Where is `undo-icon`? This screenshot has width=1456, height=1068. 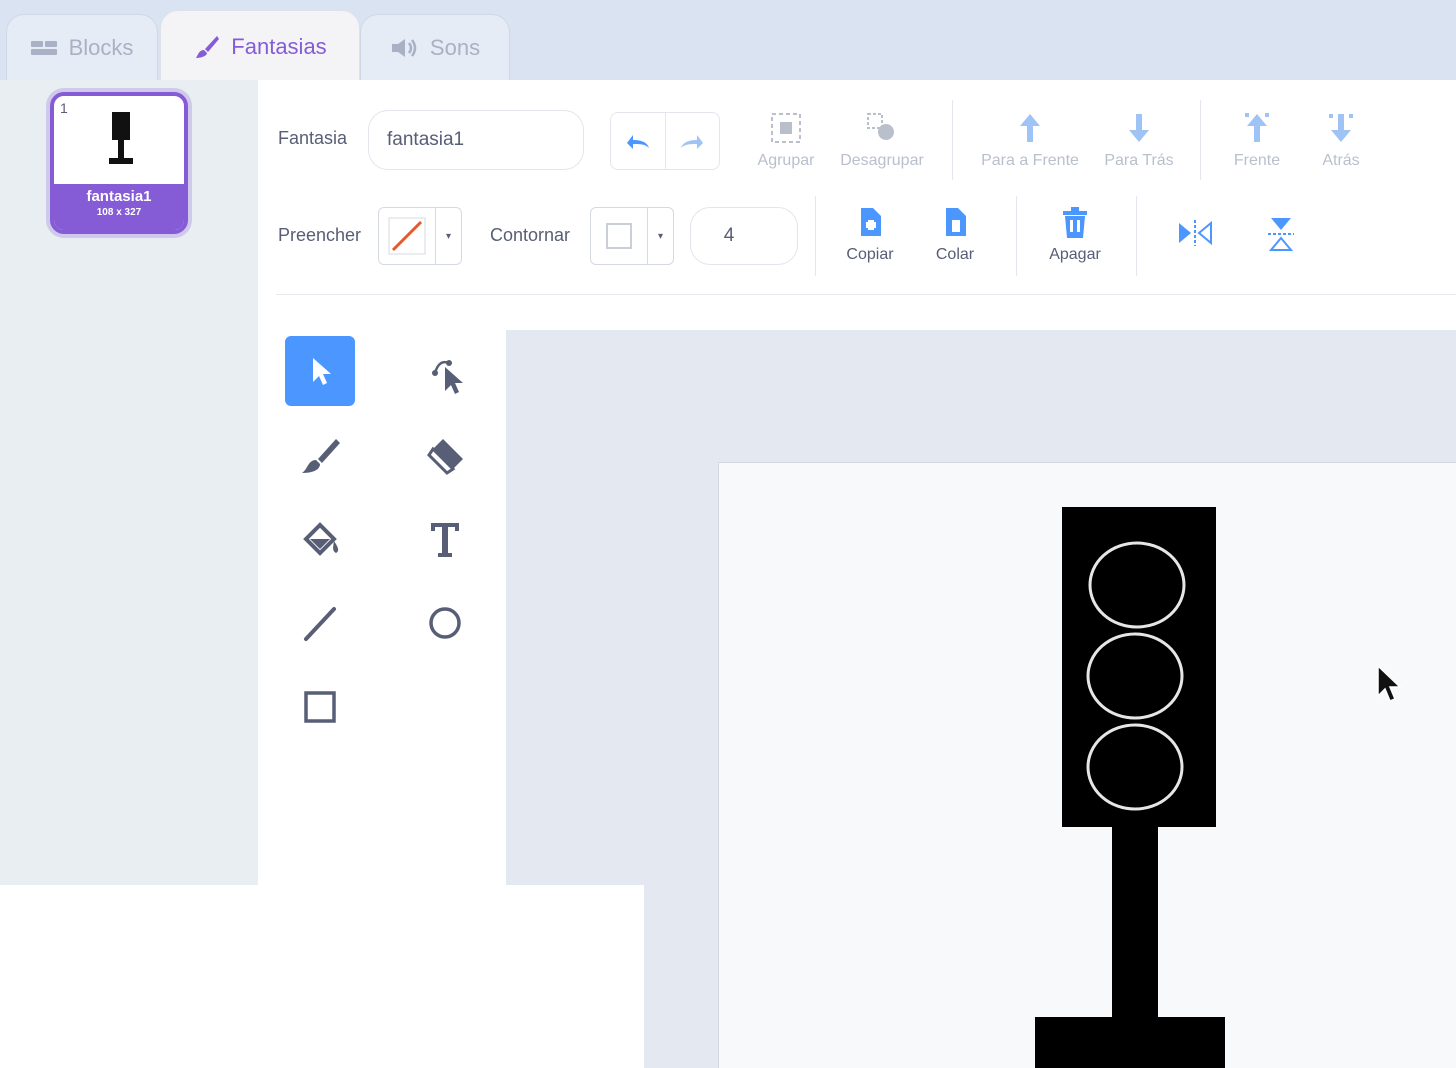
undo-icon is located at coordinates (637, 142).